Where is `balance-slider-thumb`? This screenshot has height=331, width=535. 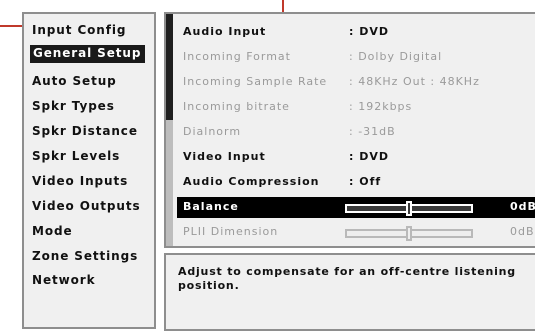 balance-slider-thumb is located at coordinates (409, 208).